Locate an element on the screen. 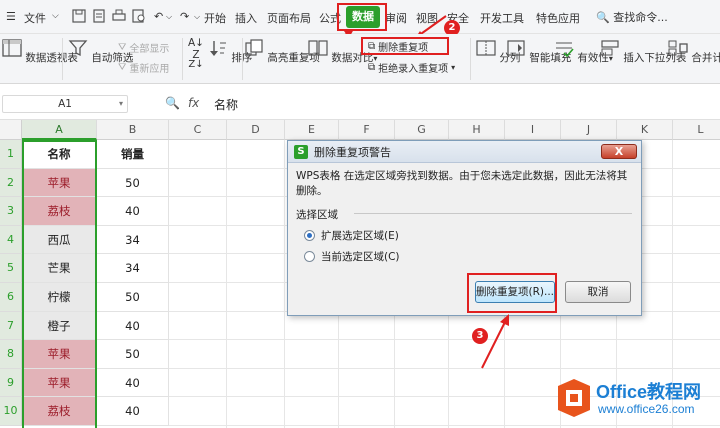 The image size is (720, 428). tab-formula: 公式 is located at coordinates (330, 18).